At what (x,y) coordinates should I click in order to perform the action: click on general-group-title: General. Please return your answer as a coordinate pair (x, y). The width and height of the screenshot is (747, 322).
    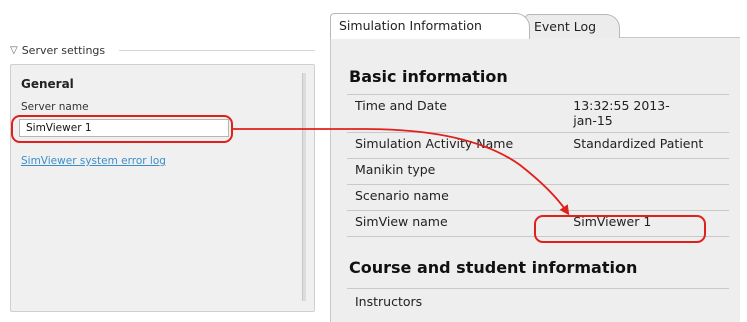
    Looking at the image, I should click on (47, 84).